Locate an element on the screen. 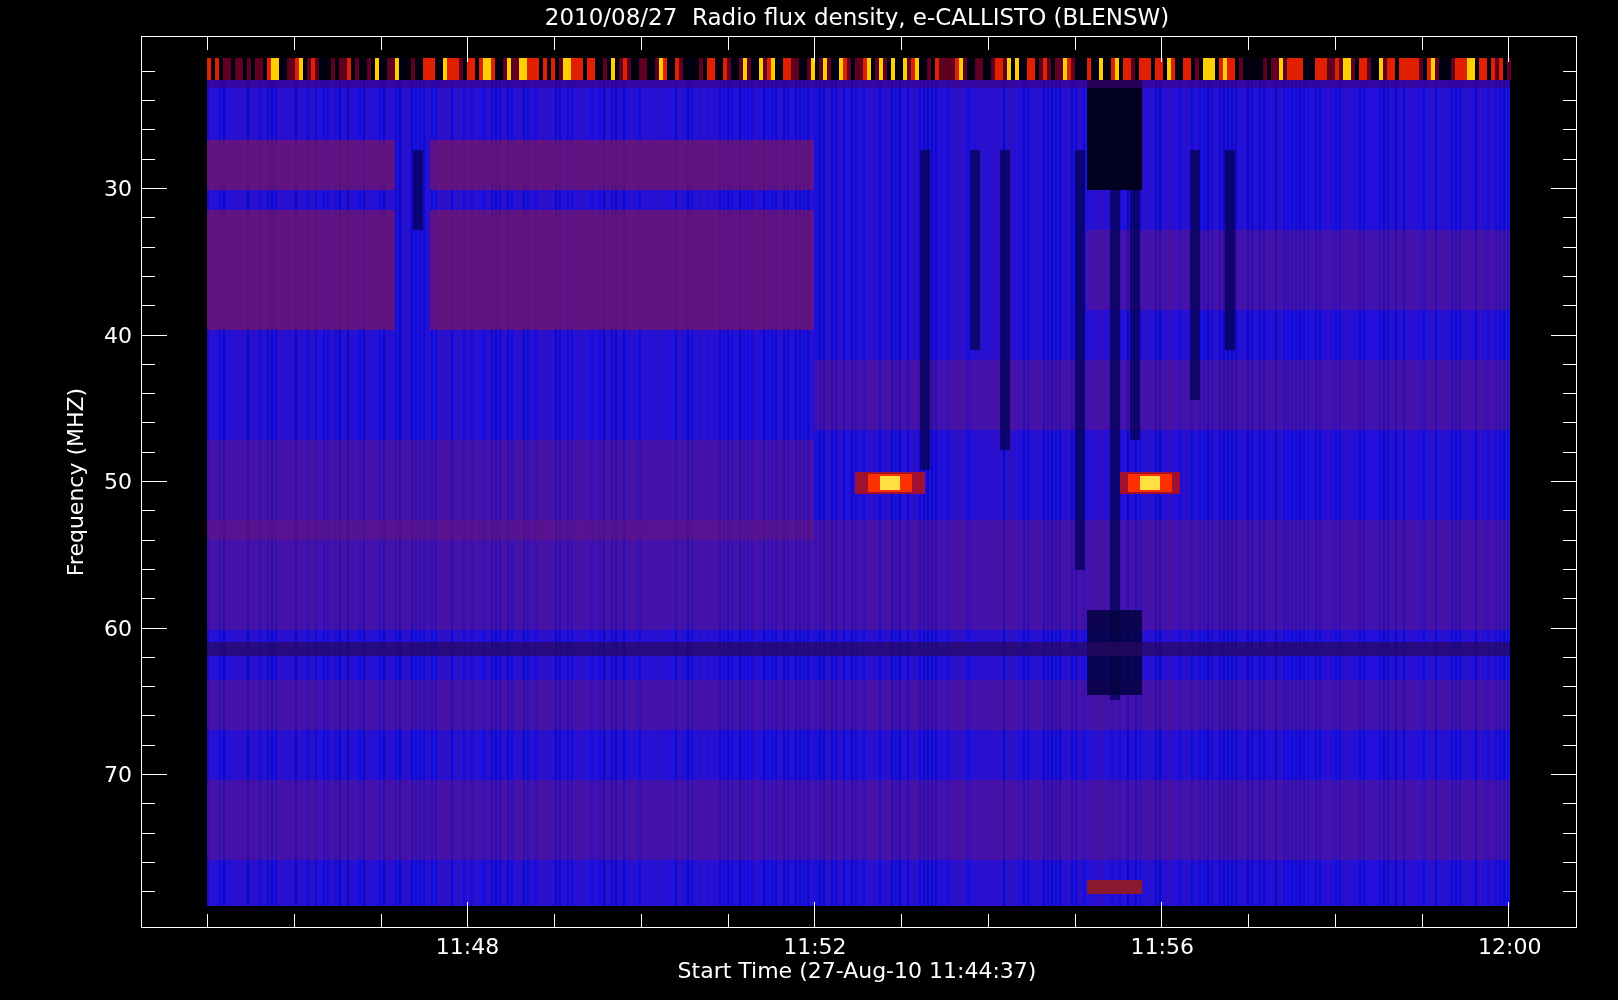 This screenshot has height=1000, width=1618. x-axis-label: Start Time (27-Aug-10 11:44:37) is located at coordinates (857, 970).